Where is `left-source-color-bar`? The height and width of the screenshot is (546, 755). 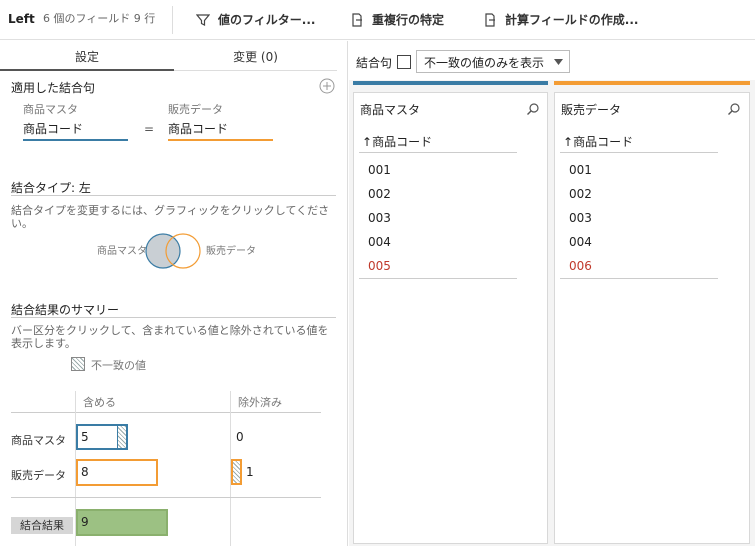
left-source-color-bar is located at coordinates (450, 83).